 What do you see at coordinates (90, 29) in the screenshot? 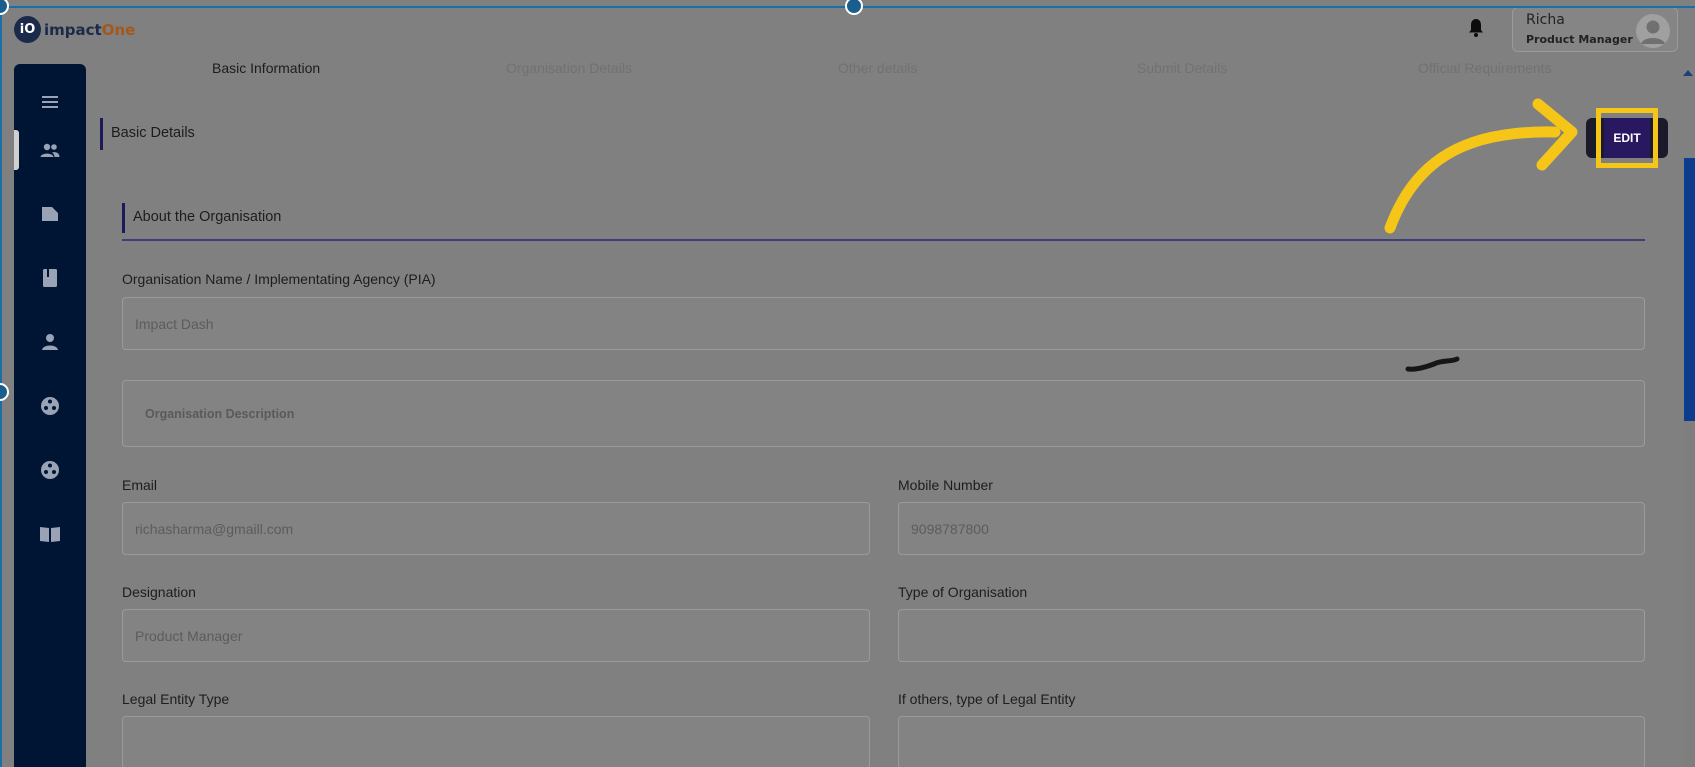
I see `logo-text: impactOne` at bounding box center [90, 29].